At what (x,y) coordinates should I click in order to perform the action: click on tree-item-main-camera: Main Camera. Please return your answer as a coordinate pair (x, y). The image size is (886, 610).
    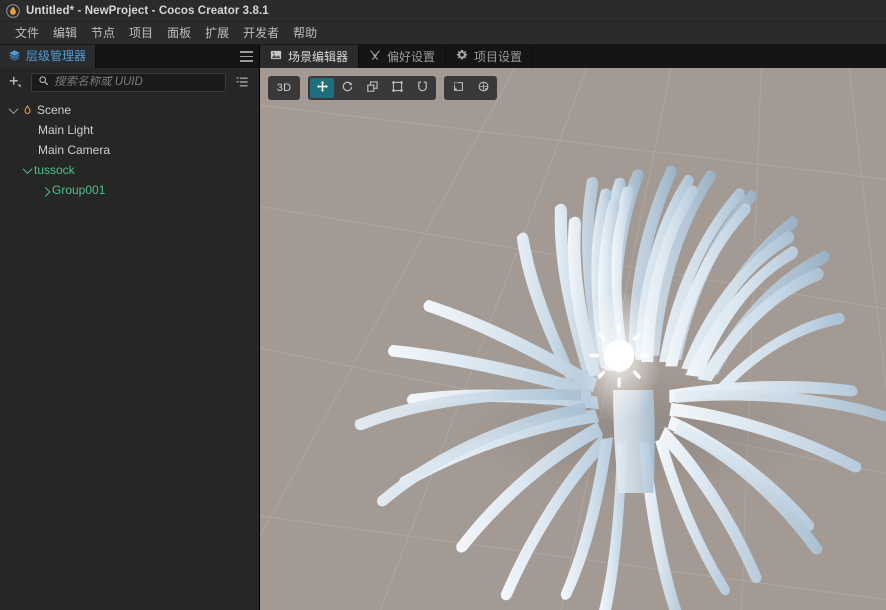
    Looking at the image, I should click on (129, 150).